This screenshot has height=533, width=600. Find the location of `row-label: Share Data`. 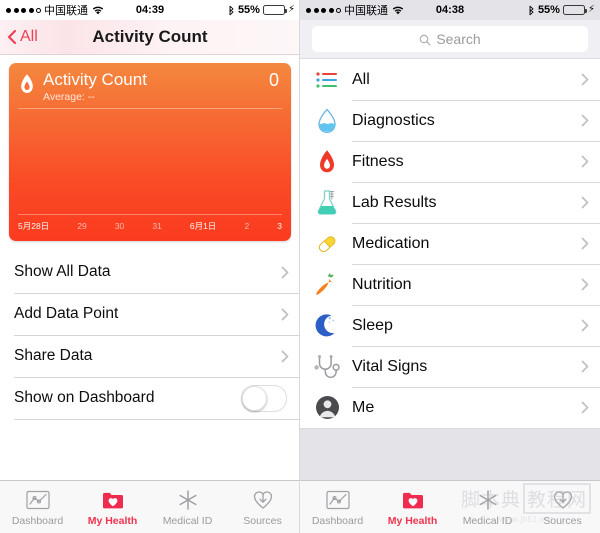

row-label: Share Data is located at coordinates (53, 355).